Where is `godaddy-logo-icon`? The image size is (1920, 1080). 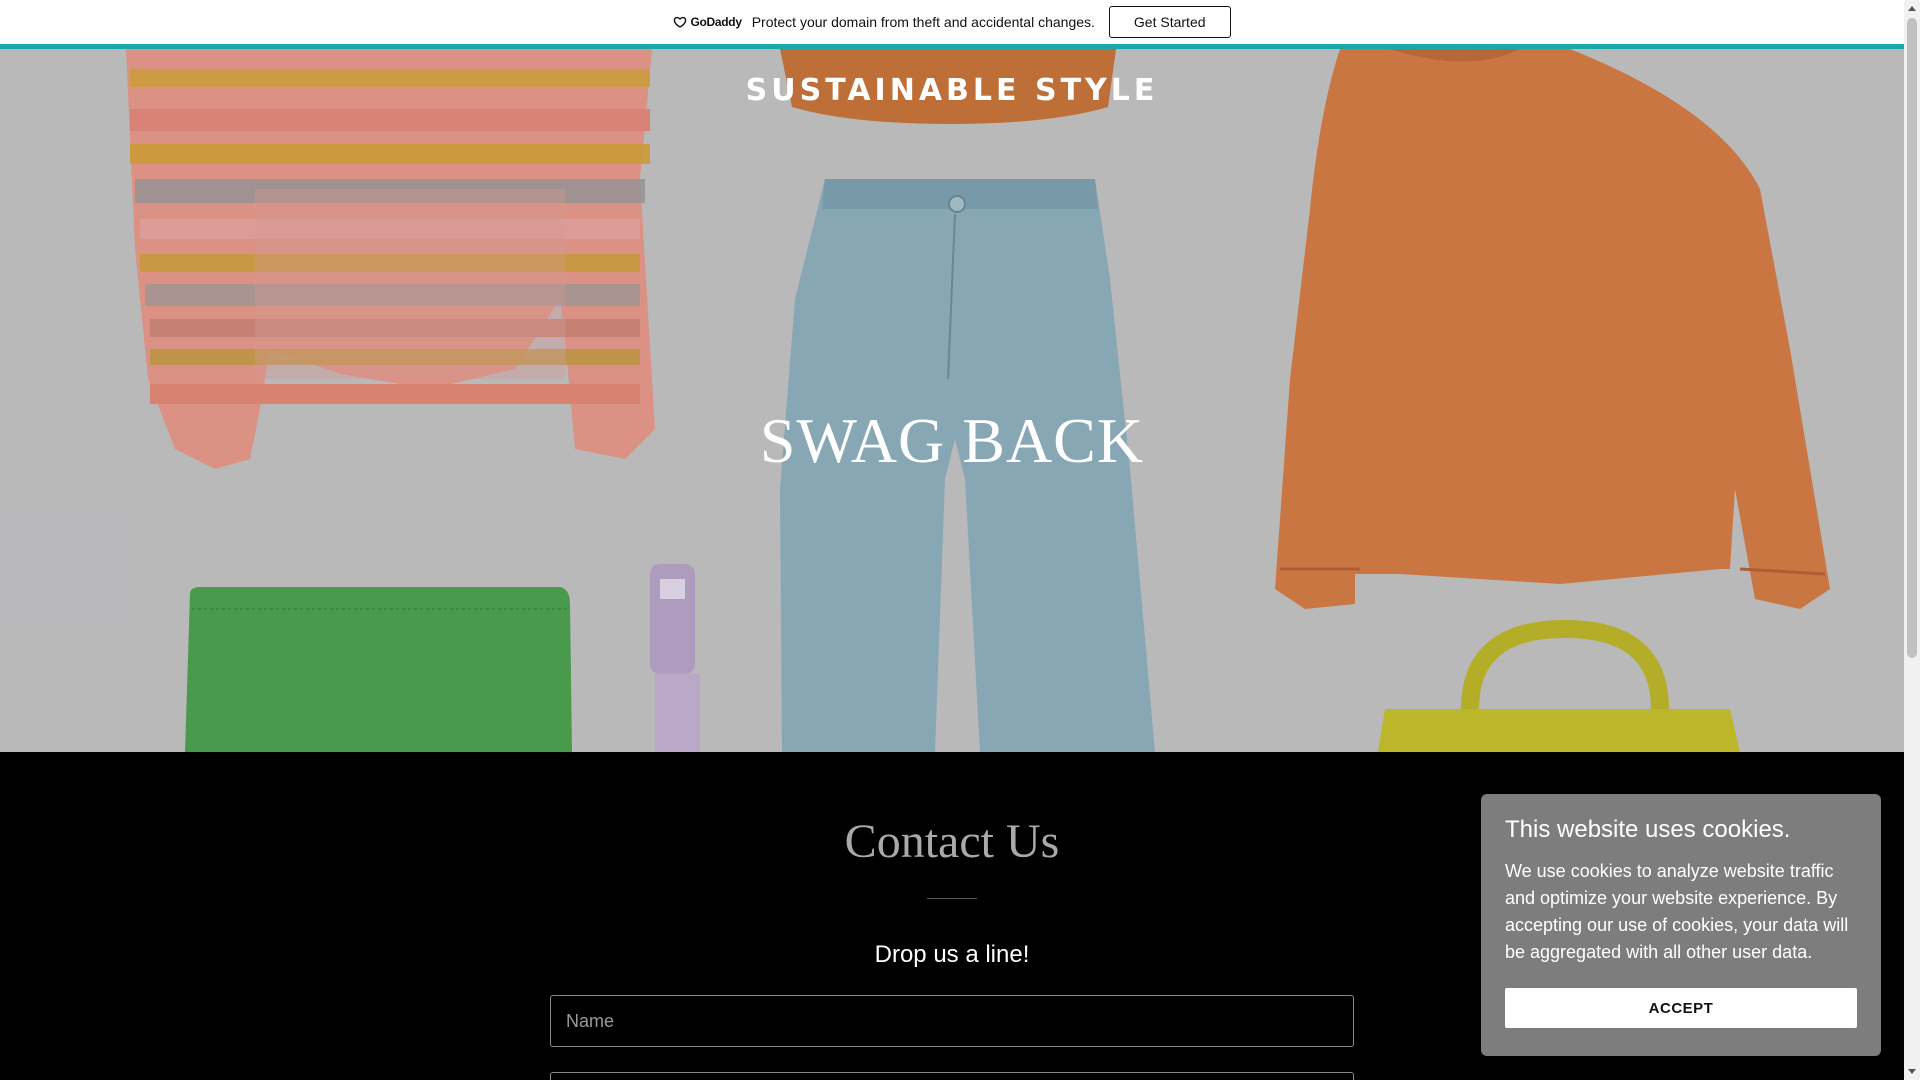 godaddy-logo-icon is located at coordinates (680, 22).